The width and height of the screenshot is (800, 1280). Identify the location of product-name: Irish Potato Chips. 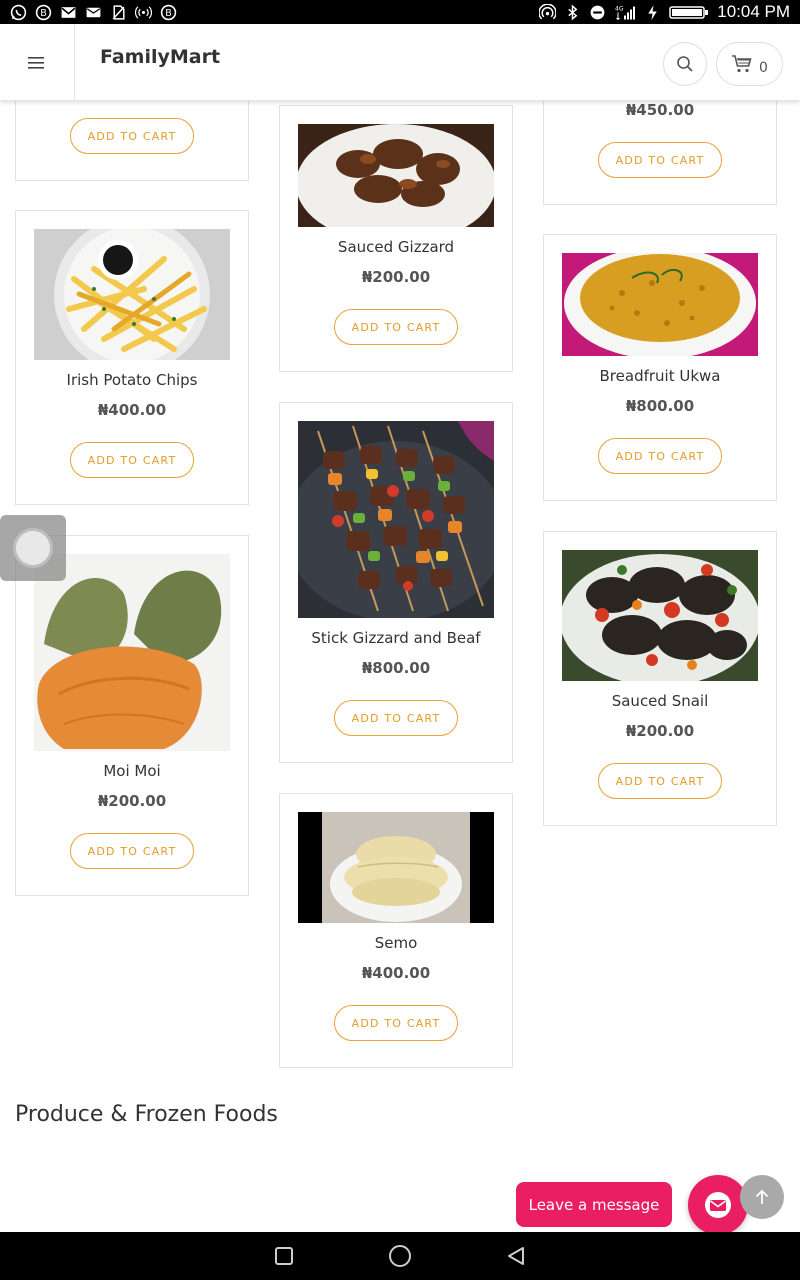
(132, 380).